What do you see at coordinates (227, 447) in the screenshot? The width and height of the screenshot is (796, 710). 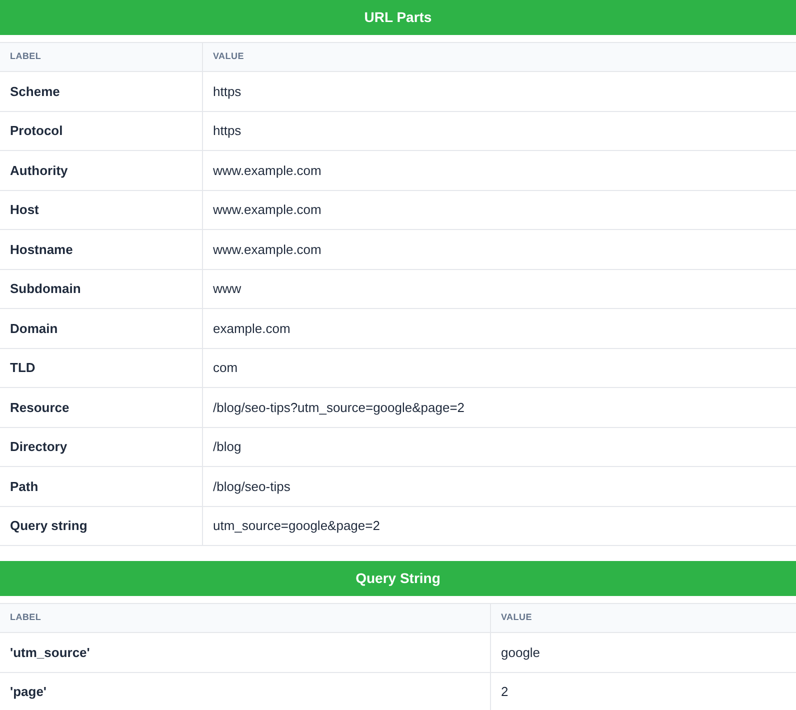 I see `value-cell-text: /blog` at bounding box center [227, 447].